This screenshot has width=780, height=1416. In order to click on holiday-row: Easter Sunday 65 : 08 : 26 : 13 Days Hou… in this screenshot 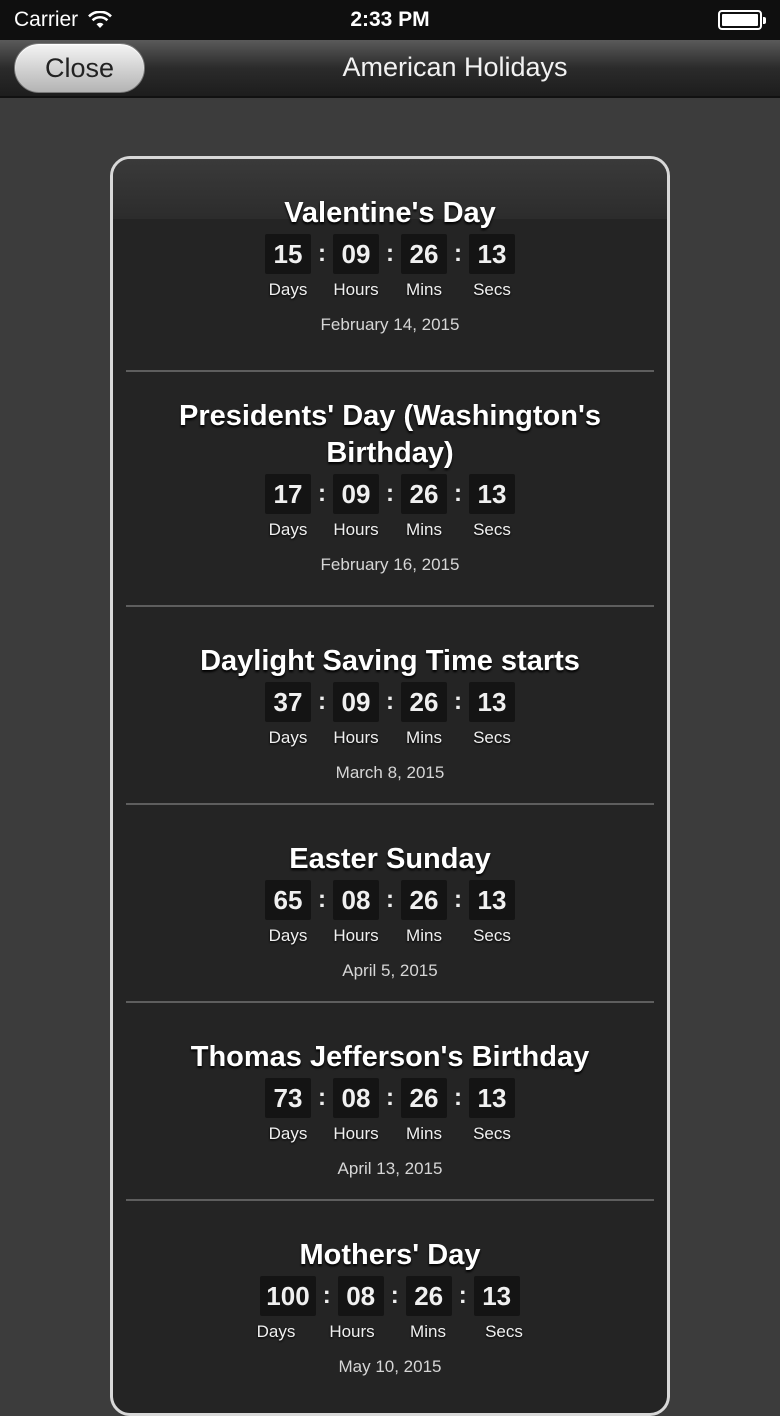, I will do `click(390, 904)`.